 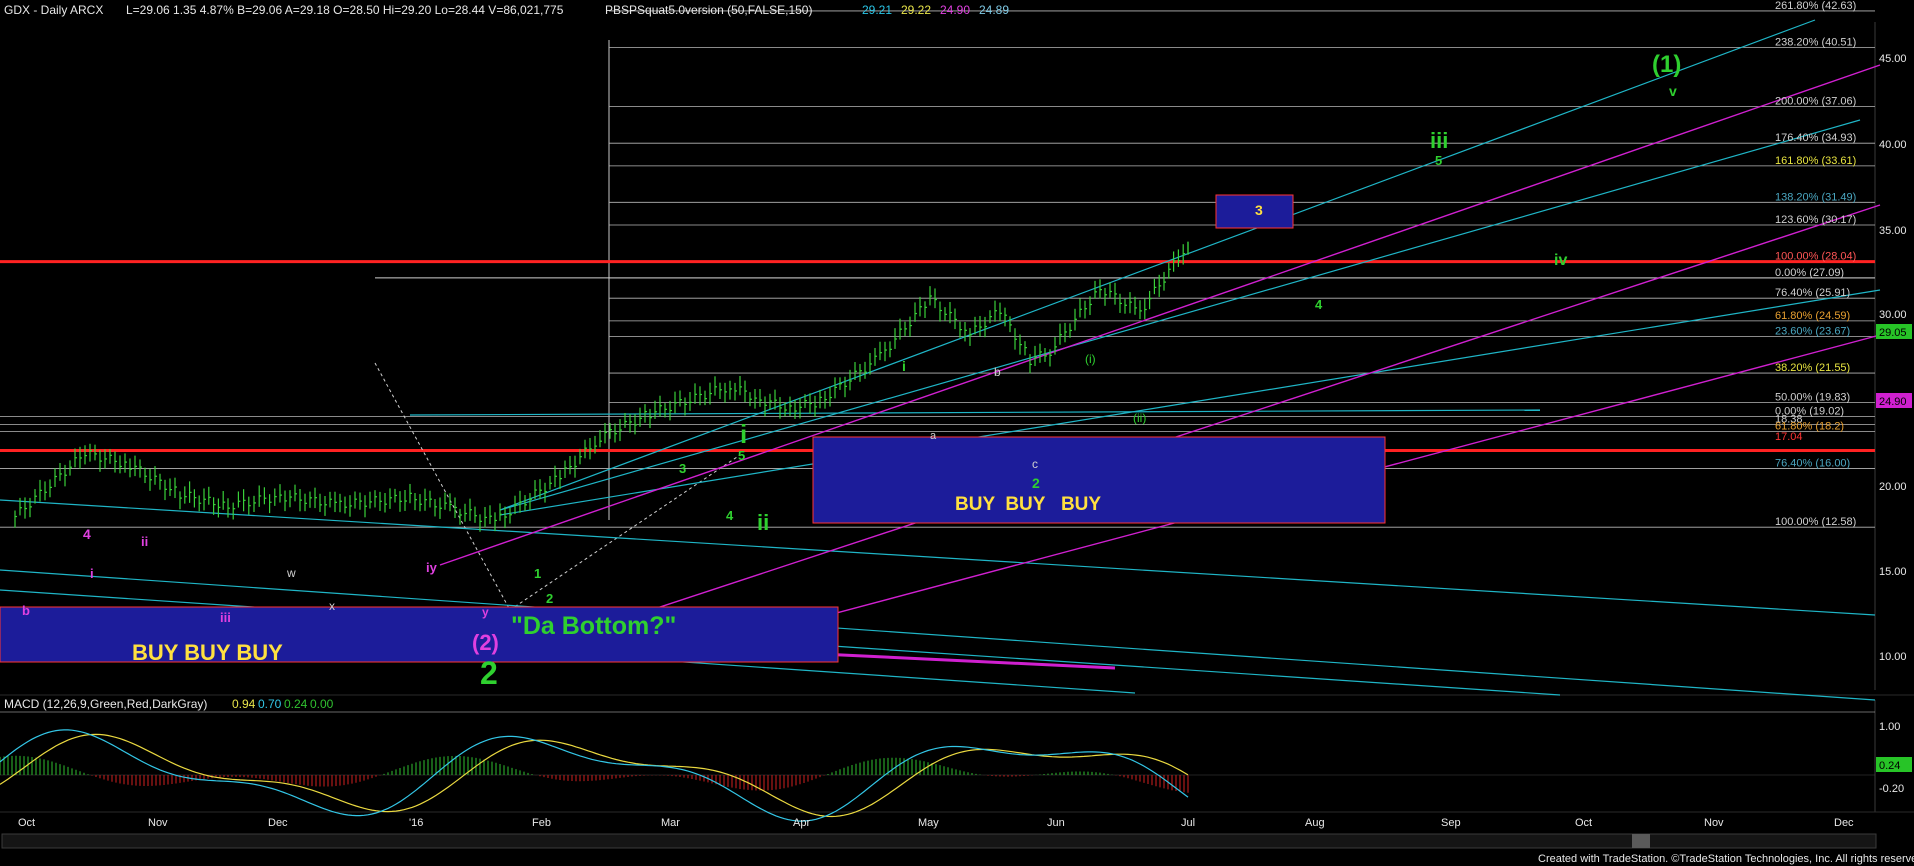 What do you see at coordinates (801, 823) in the screenshot?
I see `month-label: Apr` at bounding box center [801, 823].